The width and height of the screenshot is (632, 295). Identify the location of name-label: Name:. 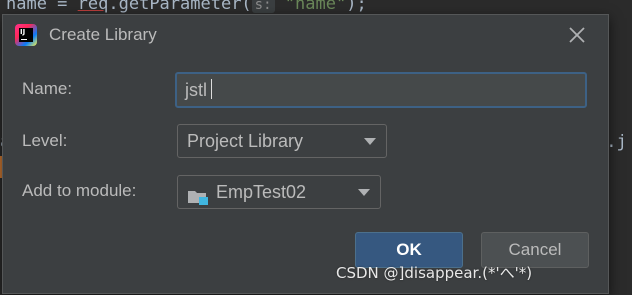
(47, 88).